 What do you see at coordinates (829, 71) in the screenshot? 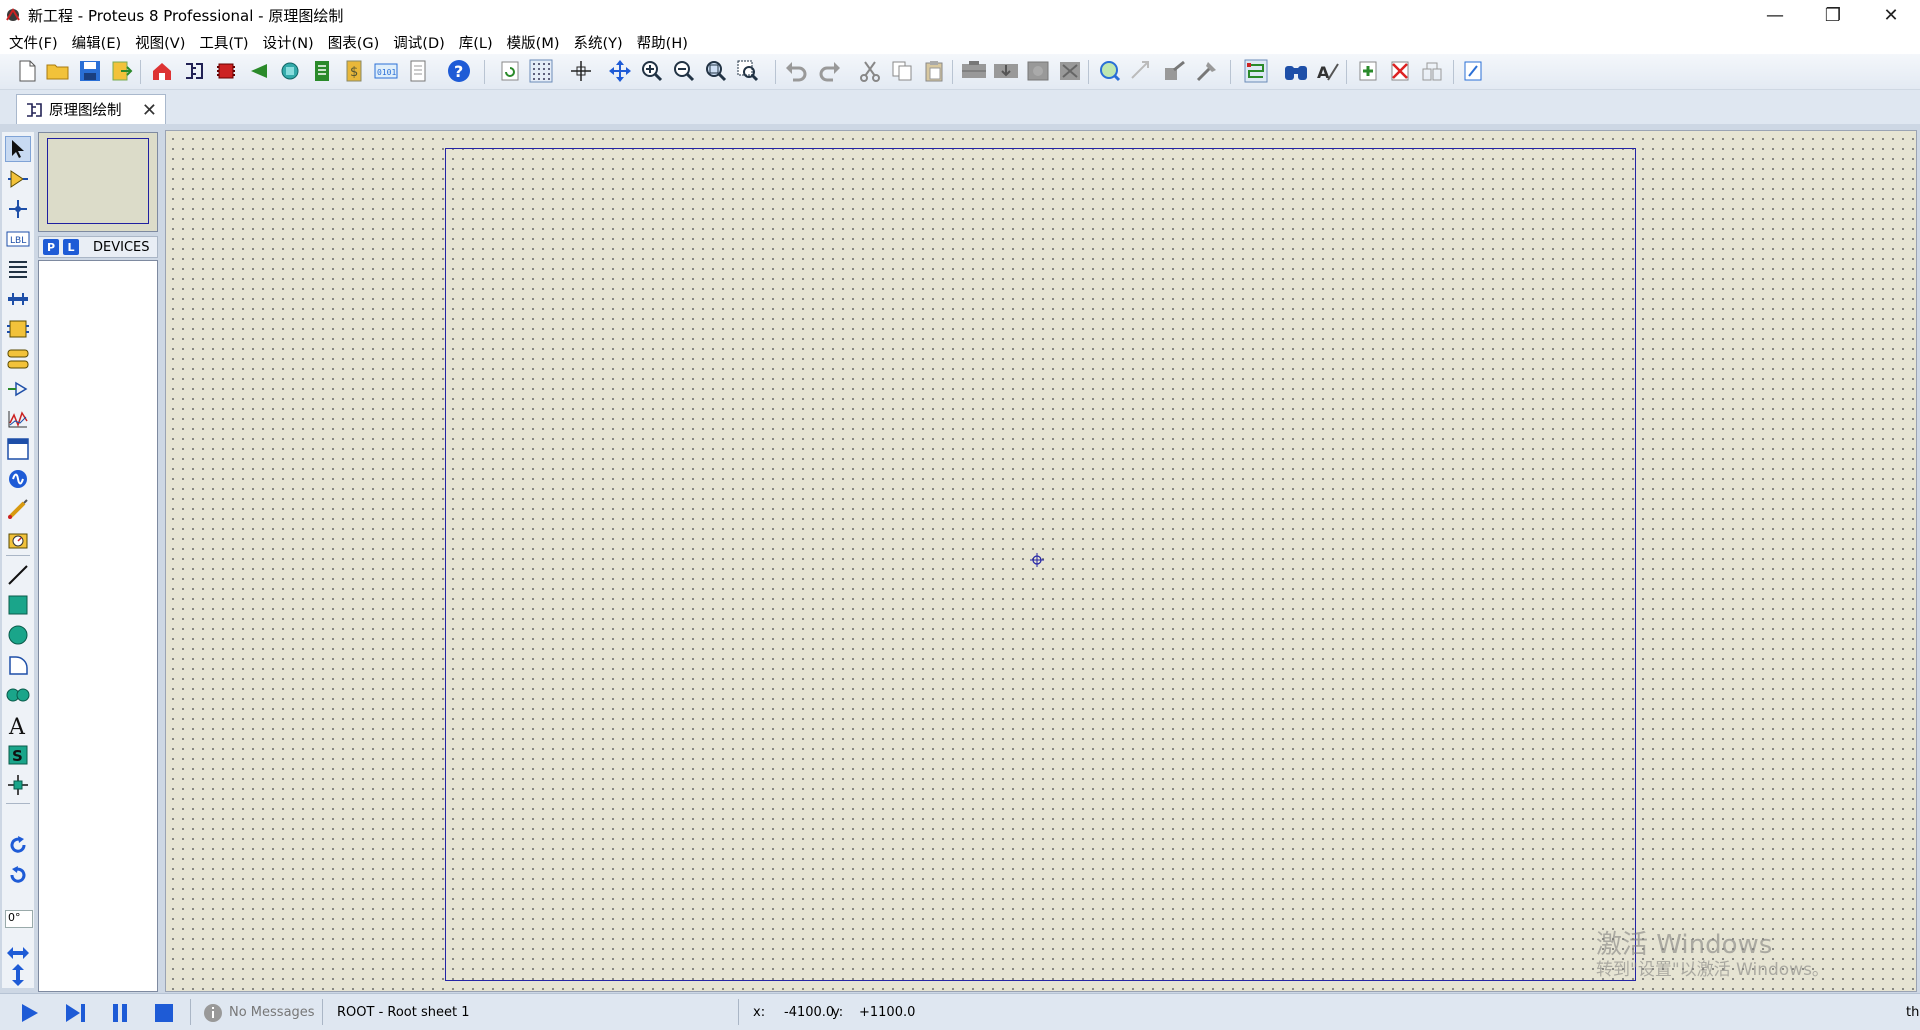
I see `redo-icon` at bounding box center [829, 71].